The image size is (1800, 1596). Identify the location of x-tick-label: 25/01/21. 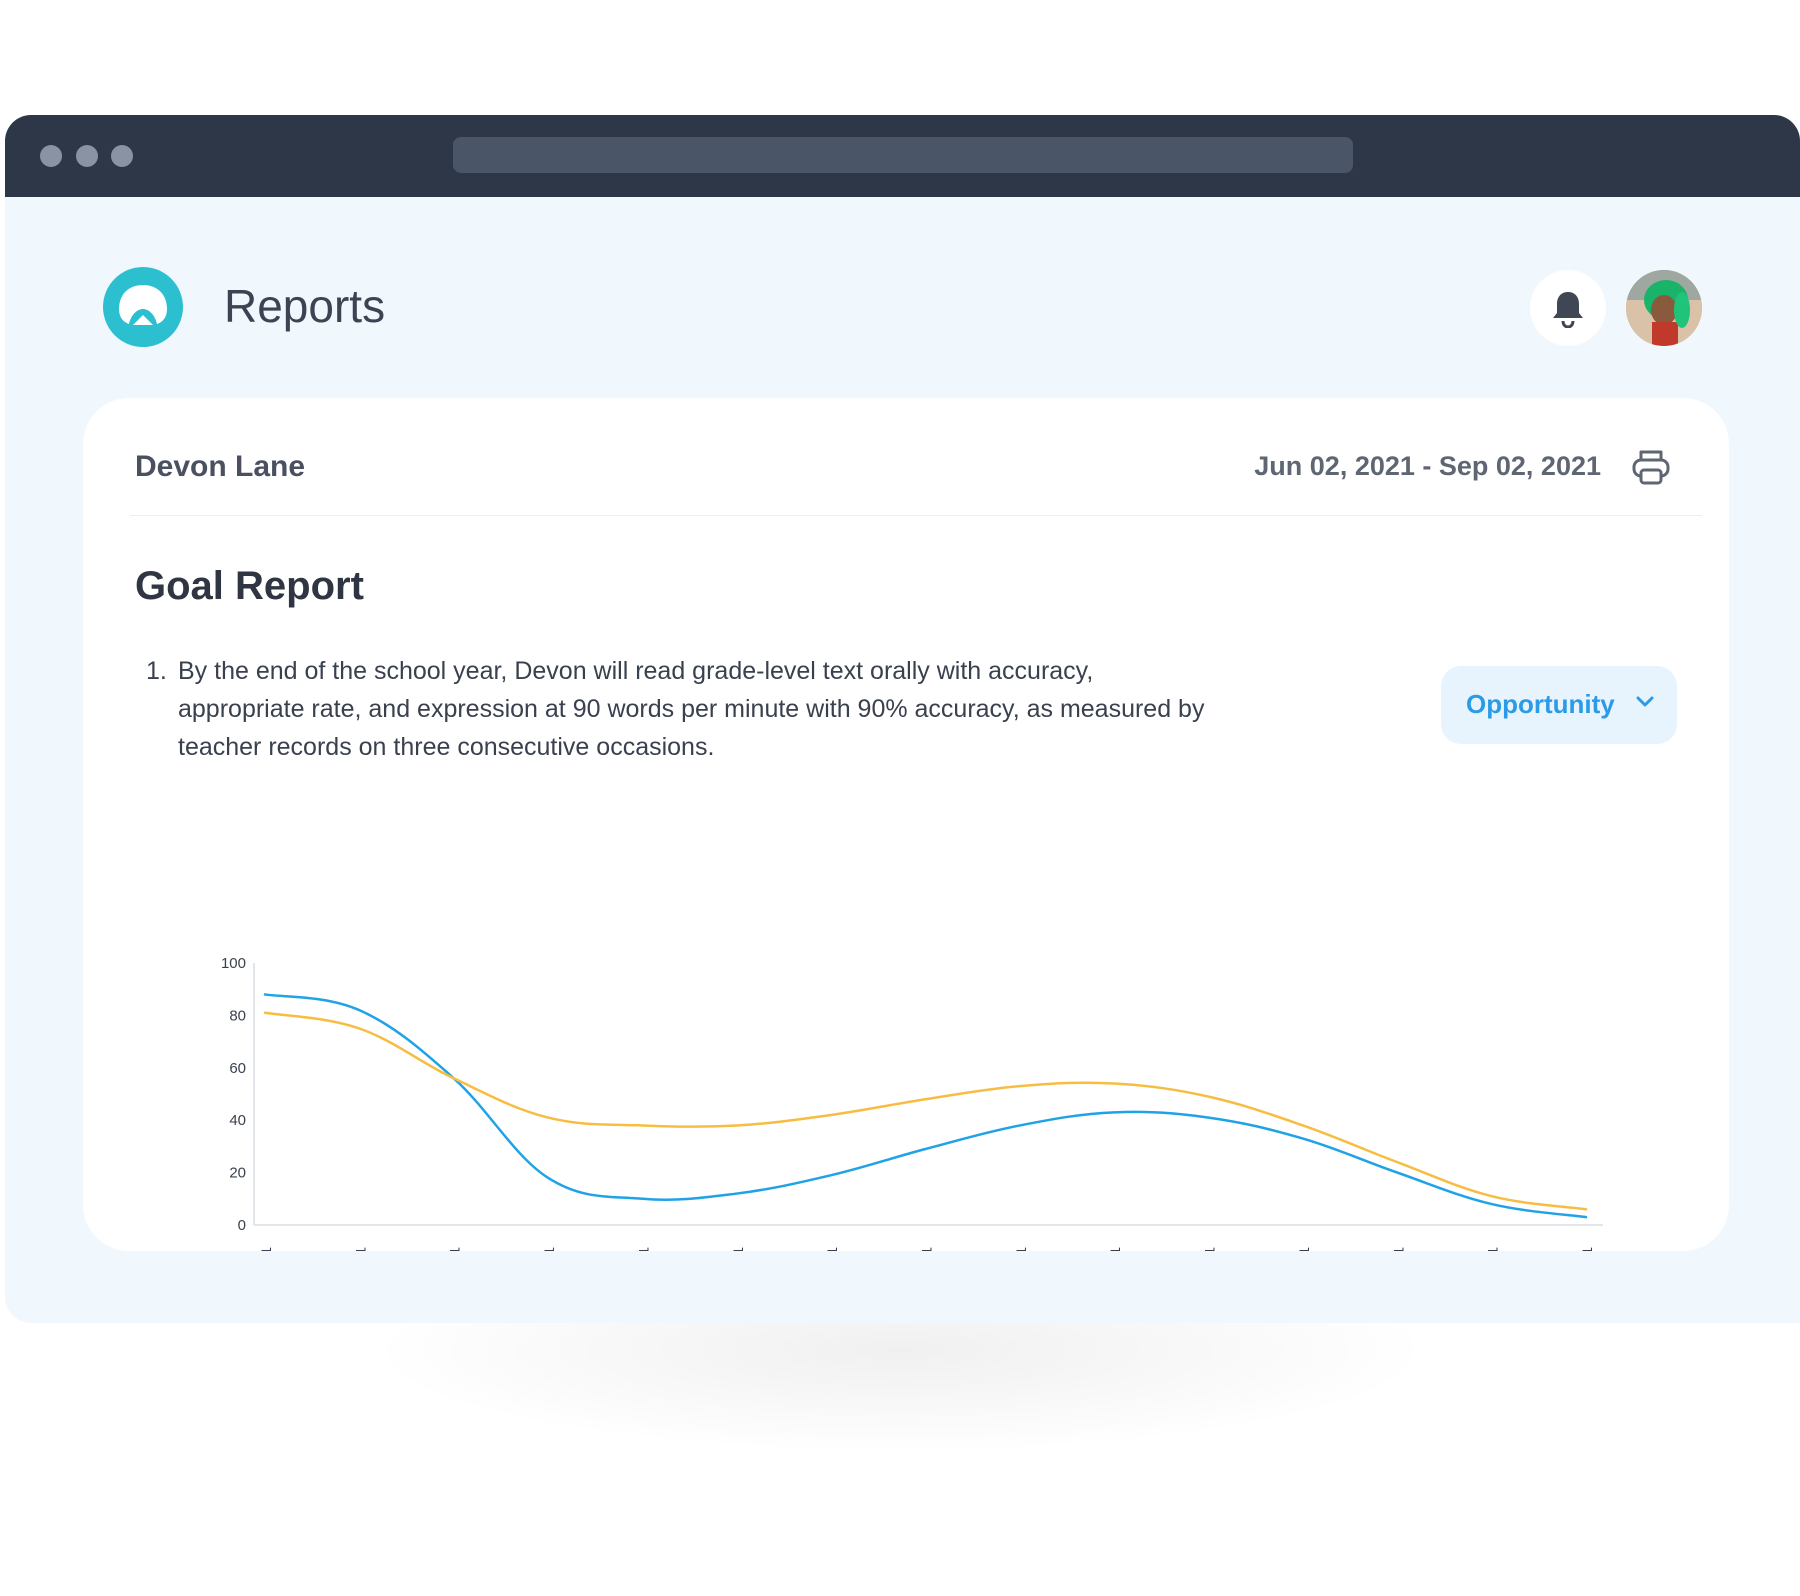
(1587, 1249).